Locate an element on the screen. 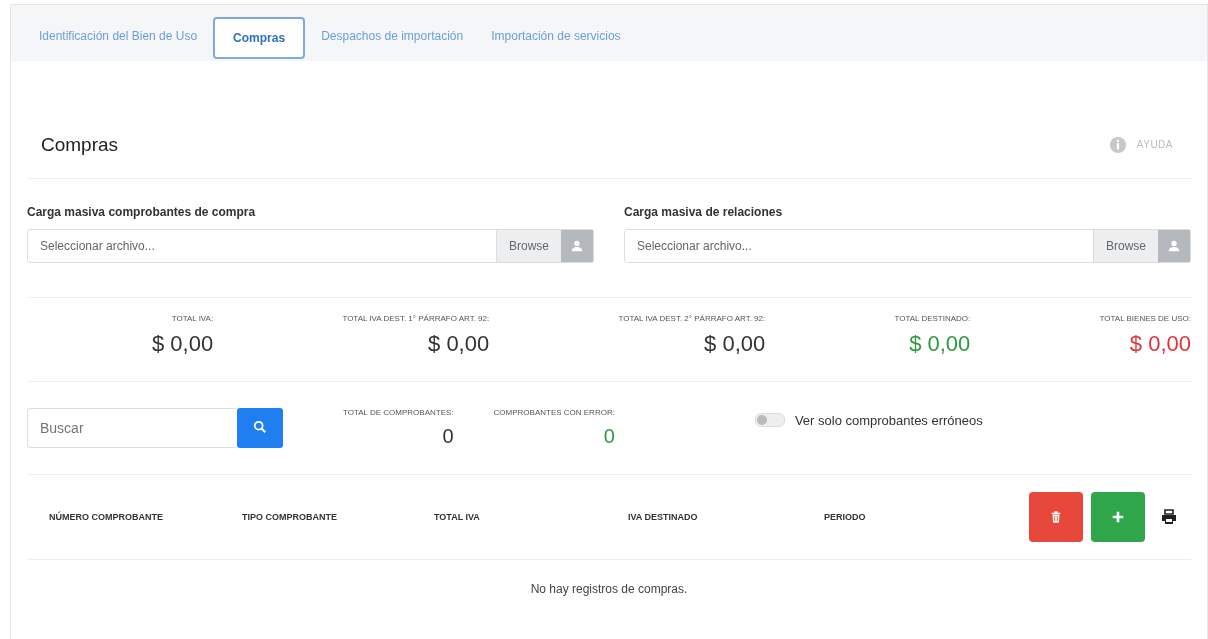  column-header: TOTAL IVA is located at coordinates (457, 517).